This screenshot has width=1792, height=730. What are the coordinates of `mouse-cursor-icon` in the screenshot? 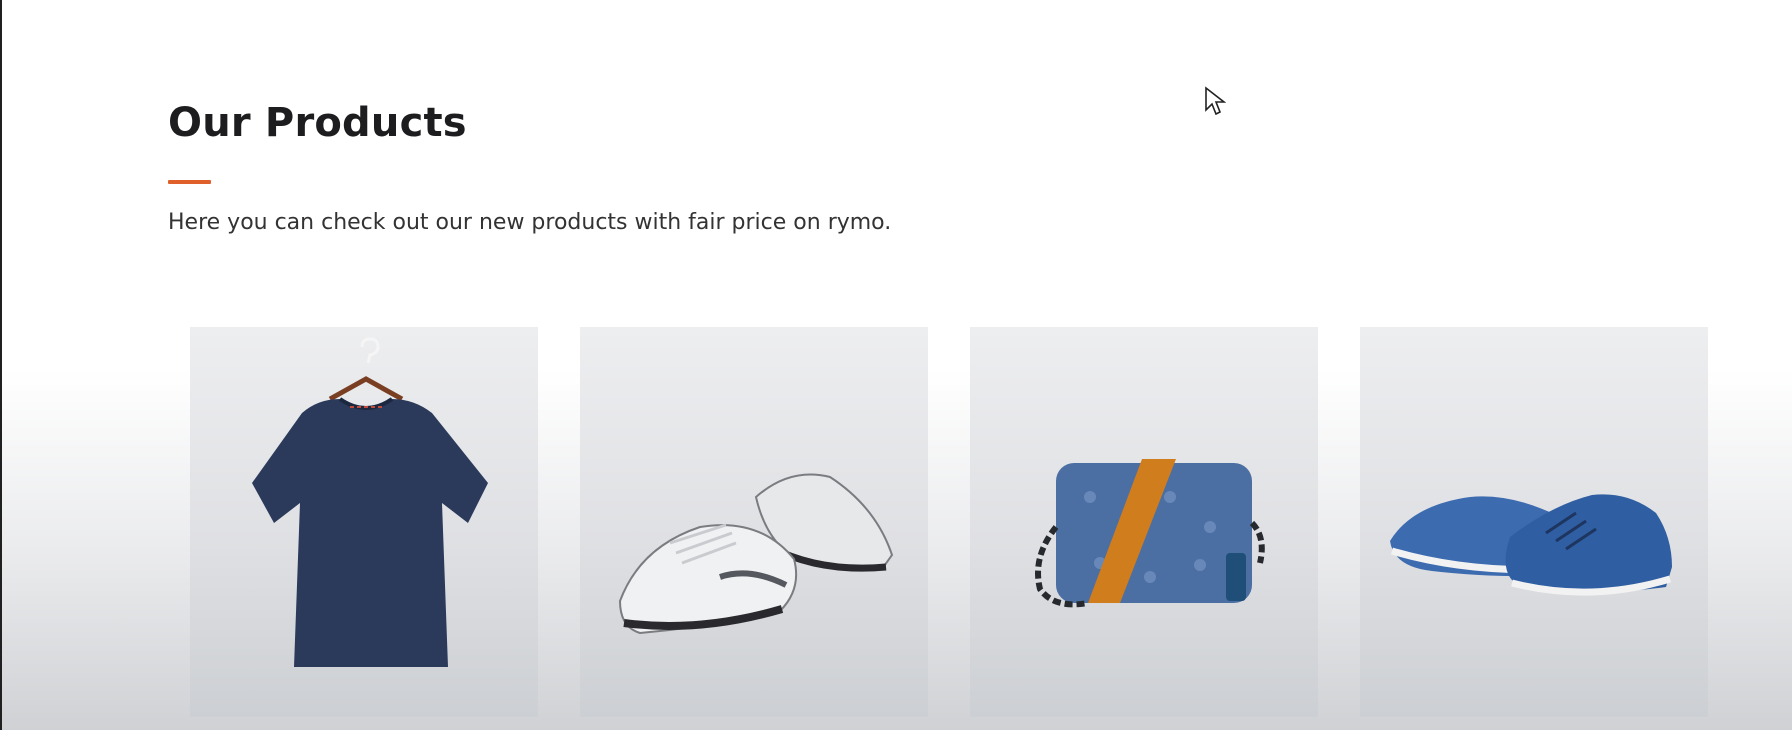 It's located at (1215, 101).